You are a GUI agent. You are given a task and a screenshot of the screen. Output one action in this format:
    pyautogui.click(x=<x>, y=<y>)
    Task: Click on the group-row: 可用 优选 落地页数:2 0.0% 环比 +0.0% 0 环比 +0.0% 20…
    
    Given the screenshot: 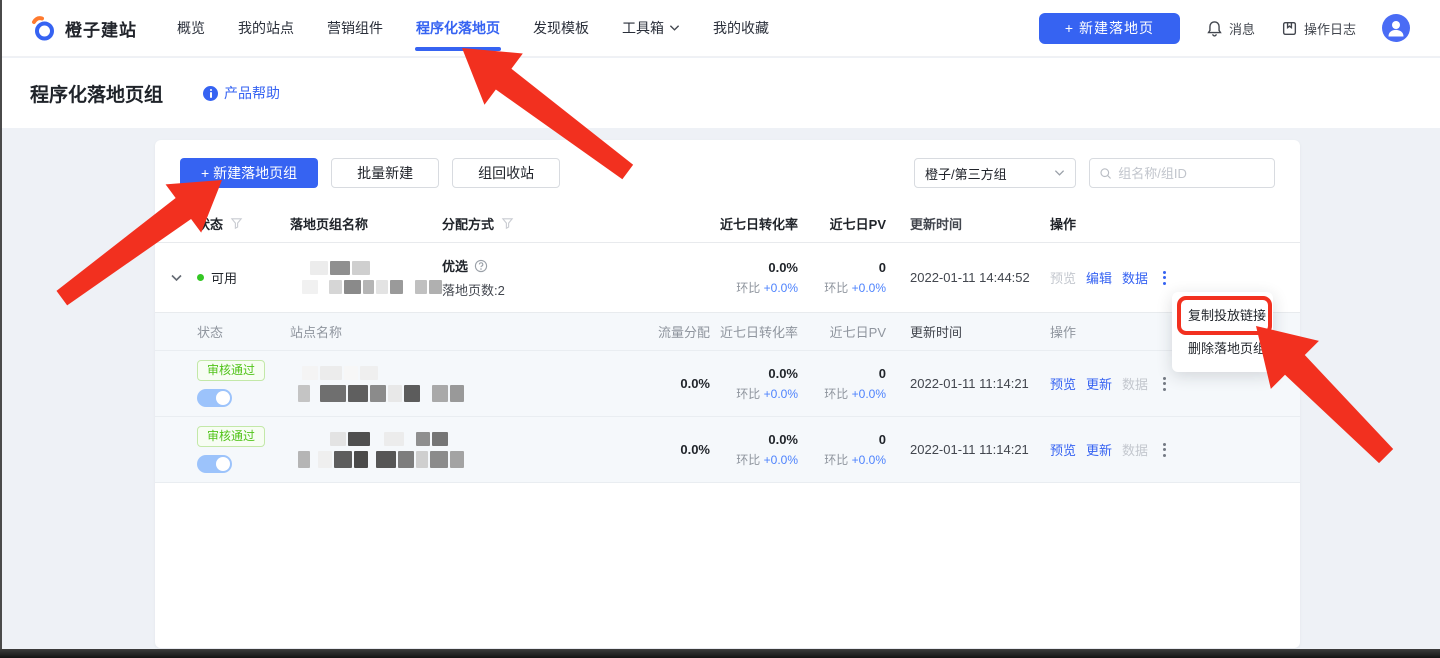 What is the action you would take?
    pyautogui.click(x=727, y=278)
    